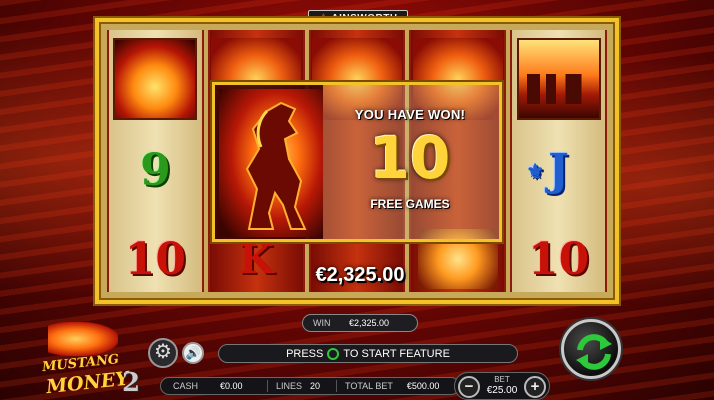  I want to click on win-label: WIN, so click(322, 323).